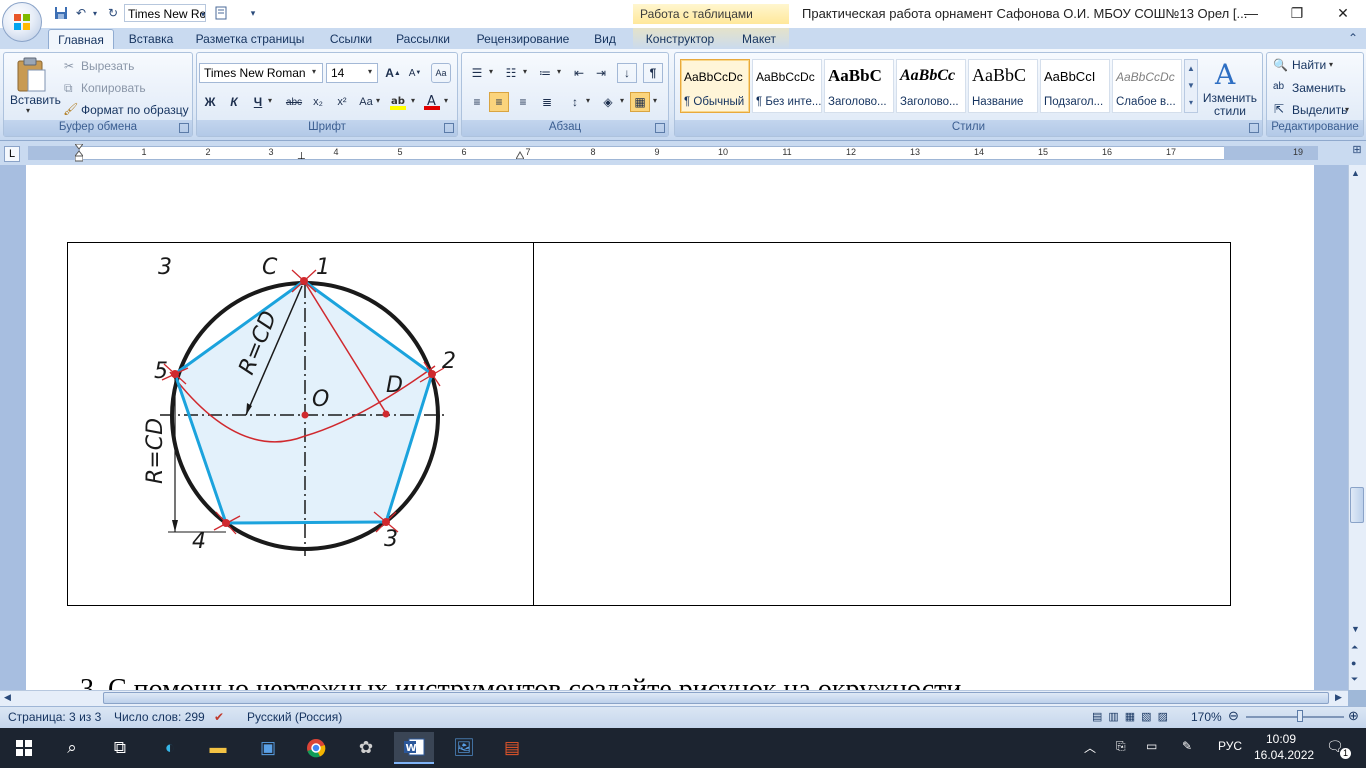 The width and height of the screenshot is (1366, 768). Describe the element at coordinates (1354, 647) in the screenshot. I see `prev-page-icon: ⏶` at that location.